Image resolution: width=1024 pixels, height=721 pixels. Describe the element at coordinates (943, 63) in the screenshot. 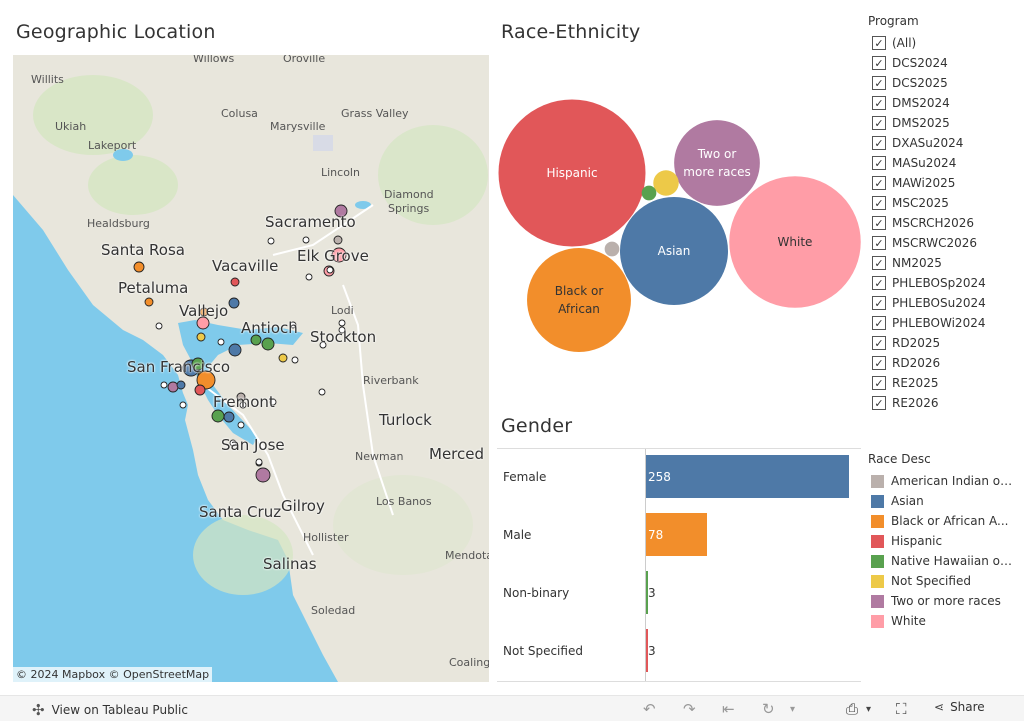

I see `program-filter-item: ✓ DCS2024` at that location.